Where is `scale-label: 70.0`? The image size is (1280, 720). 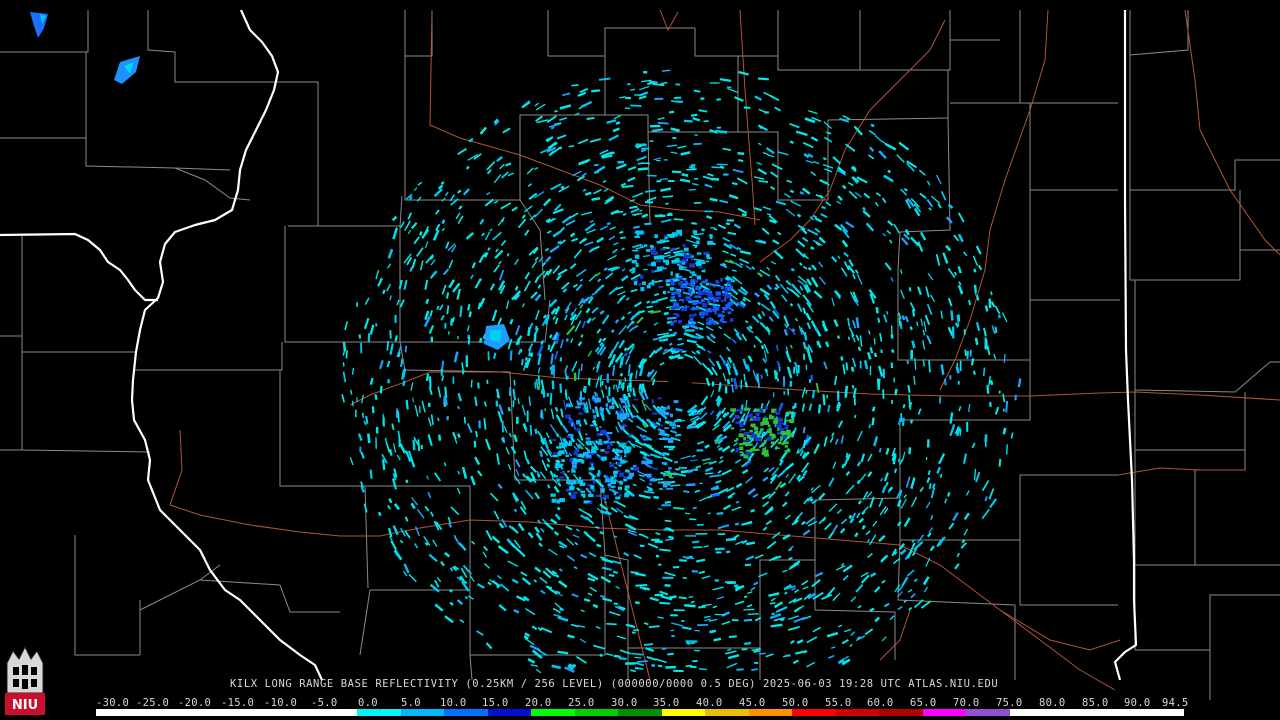
scale-label: 70.0 is located at coordinates (966, 703).